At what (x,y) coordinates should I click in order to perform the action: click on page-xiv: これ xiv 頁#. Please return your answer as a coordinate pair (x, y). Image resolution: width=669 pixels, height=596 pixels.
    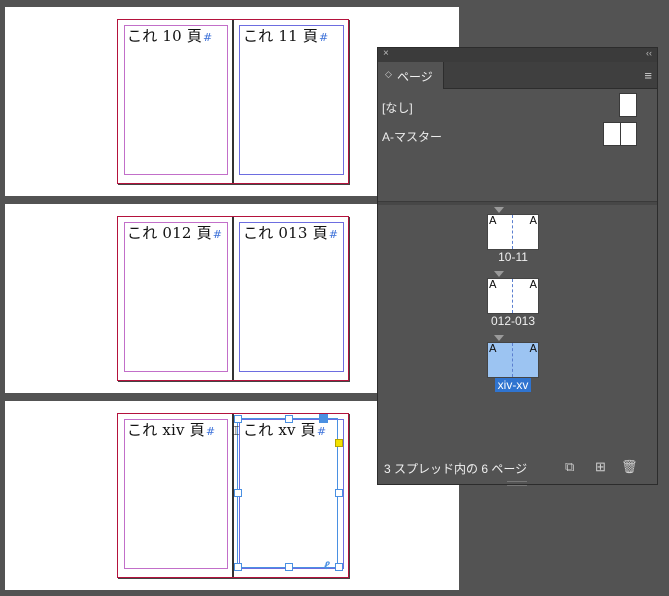
    Looking at the image, I should click on (175, 495).